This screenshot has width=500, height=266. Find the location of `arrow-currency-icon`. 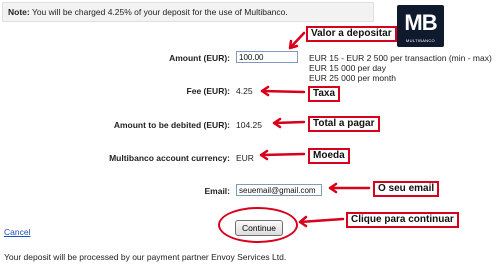

arrow-currency-icon is located at coordinates (282, 155).